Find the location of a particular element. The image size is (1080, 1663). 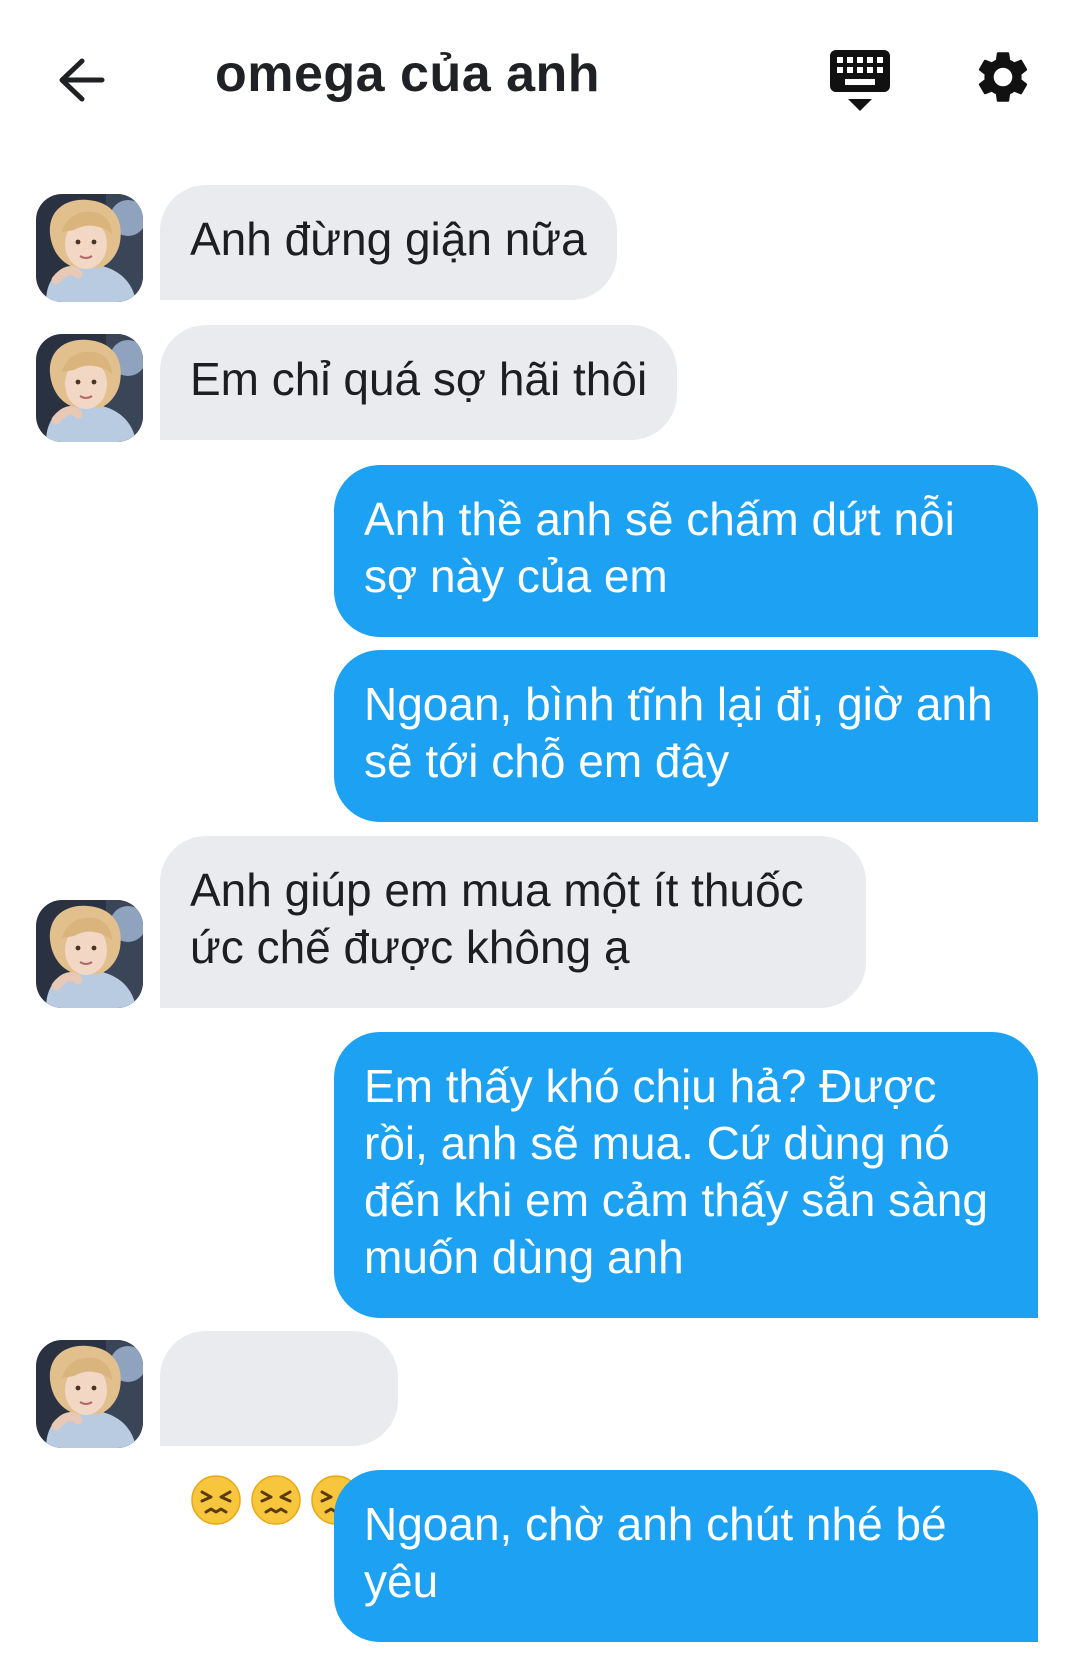

settings-button is located at coordinates (1003, 77).